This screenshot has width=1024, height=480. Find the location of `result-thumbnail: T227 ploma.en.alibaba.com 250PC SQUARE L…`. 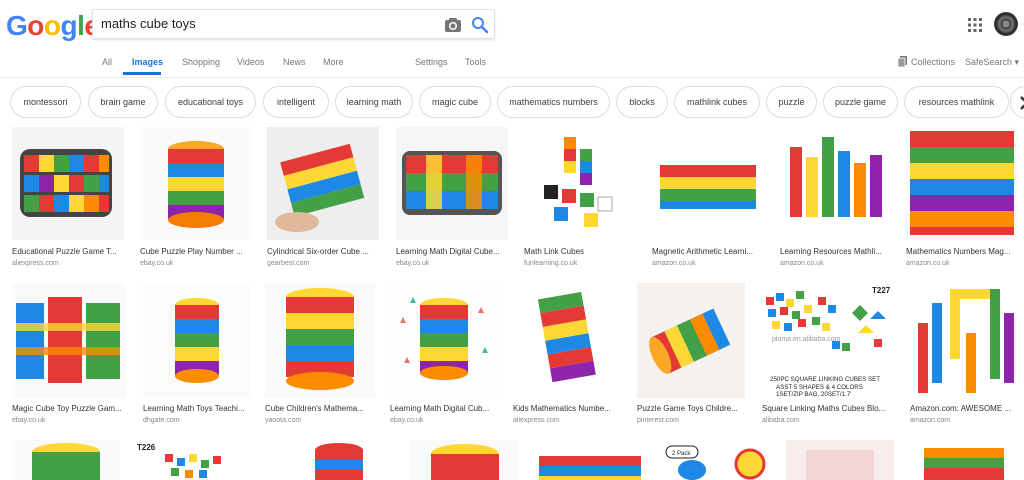

result-thumbnail: T227 ploma.en.alibaba.com 250PC SQUARE L… is located at coordinates (828, 340).